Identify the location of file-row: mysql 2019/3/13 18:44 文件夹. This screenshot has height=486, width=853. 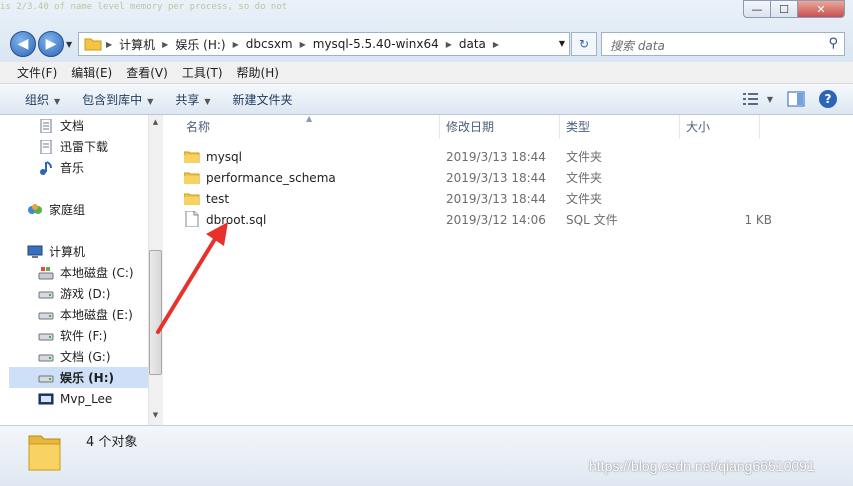
(482, 156).